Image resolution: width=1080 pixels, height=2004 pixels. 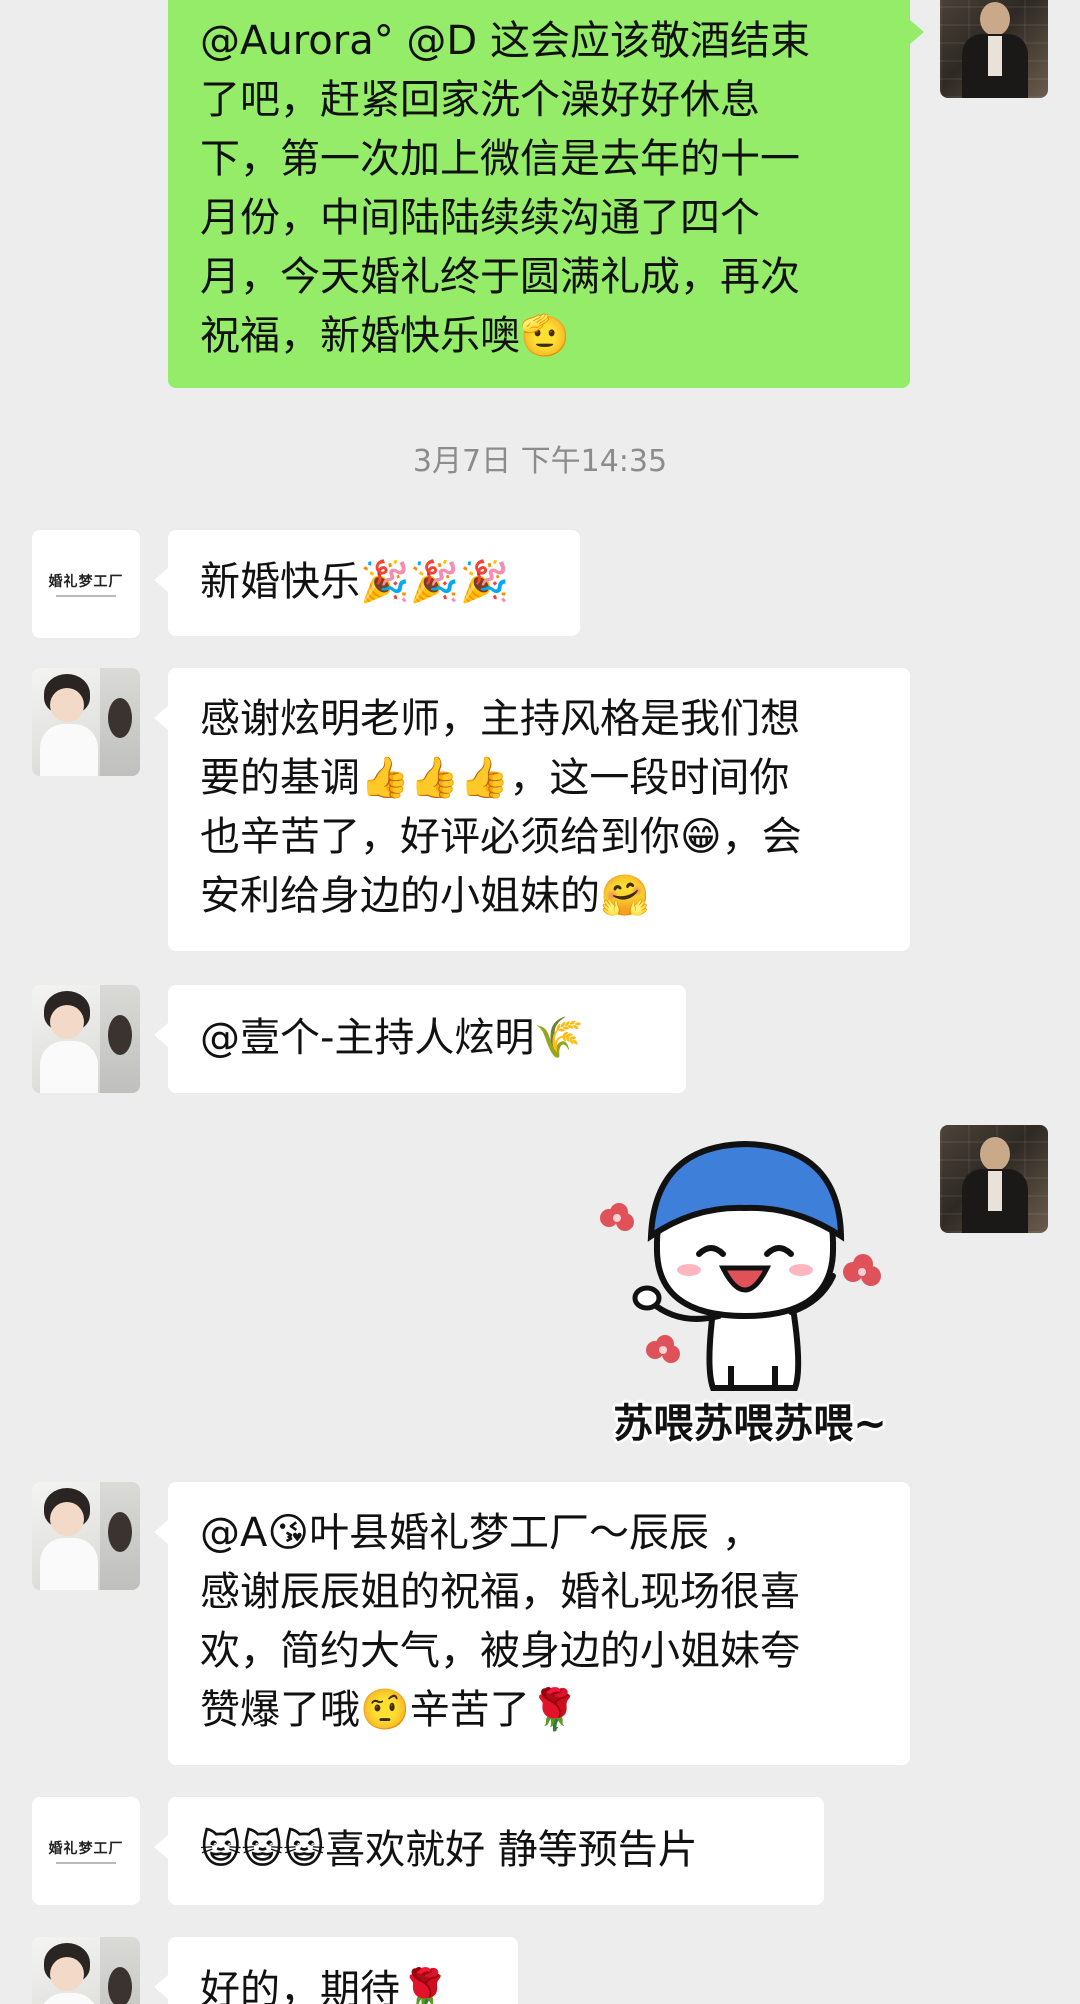 I want to click on message-text-line: 欢，简约大气，被身边的小姐妹夸, so click(x=500, y=1651).